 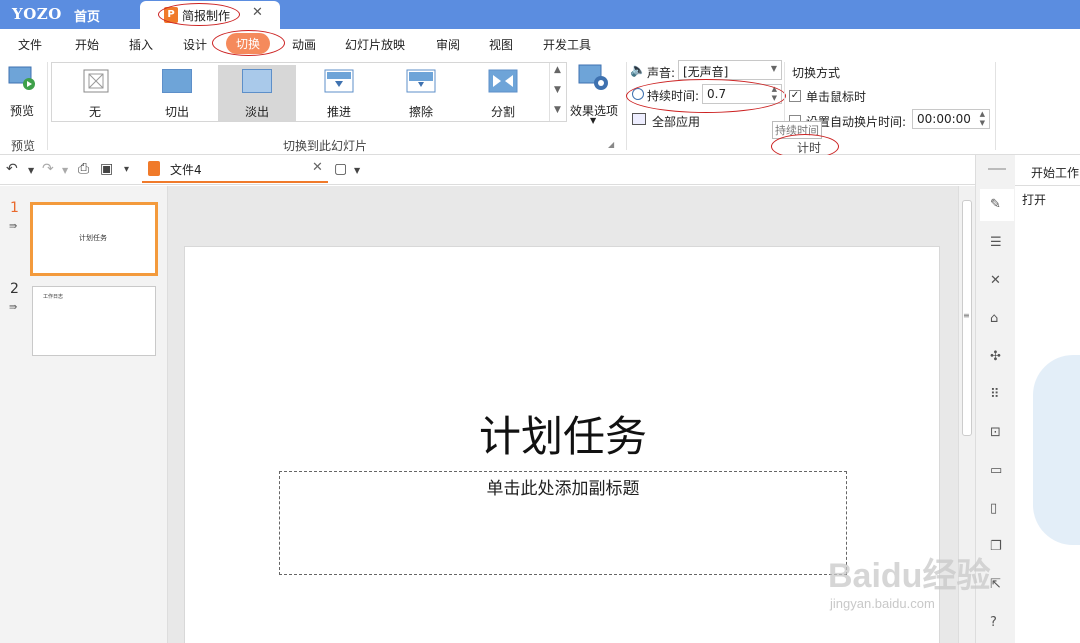 What do you see at coordinates (563, 523) in the screenshot?
I see `subtitle-placeholder-box: 单击此处添加副标题` at bounding box center [563, 523].